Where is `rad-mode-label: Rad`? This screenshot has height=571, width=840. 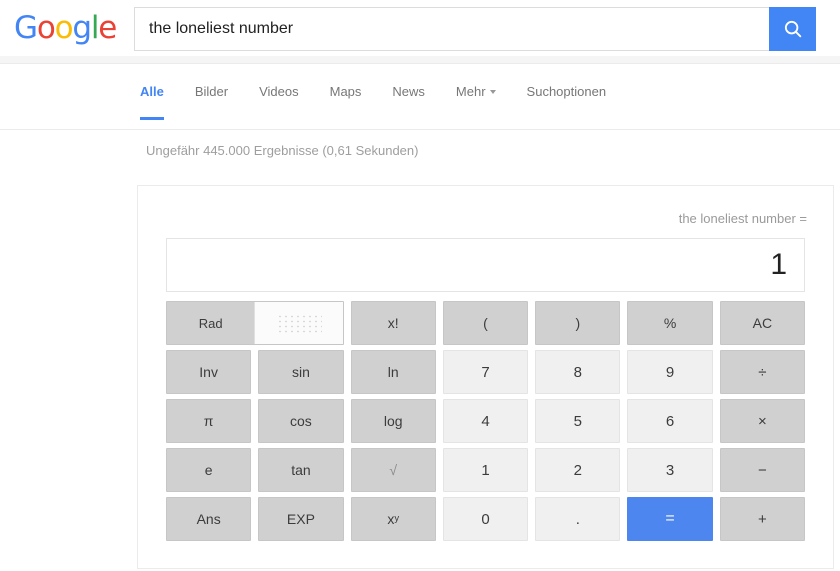 rad-mode-label: Rad is located at coordinates (210, 323).